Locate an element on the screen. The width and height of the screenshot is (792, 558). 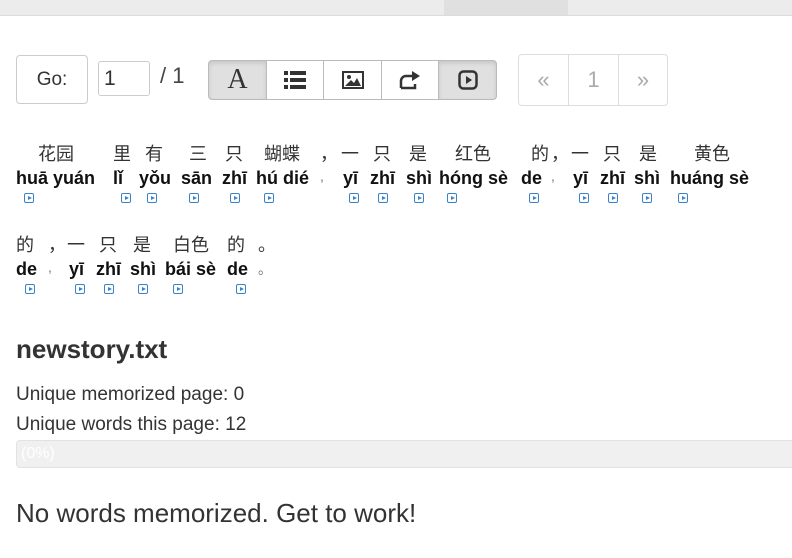
word-hanzi: 三 is located at coordinates (198, 154).